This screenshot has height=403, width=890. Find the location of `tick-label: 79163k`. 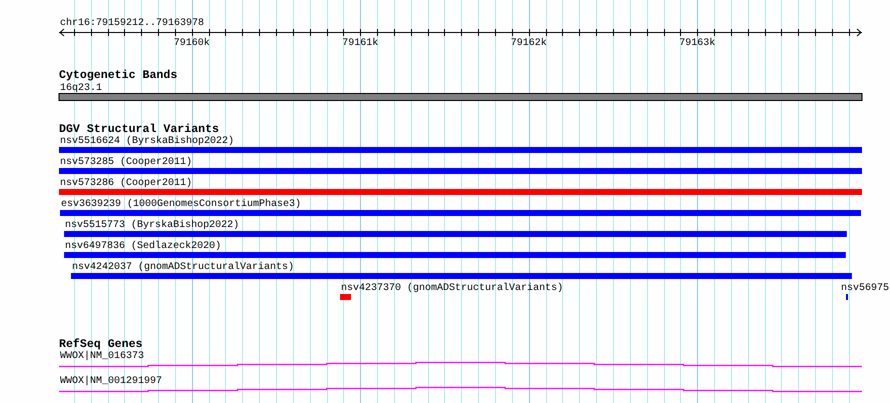

tick-label: 79163k is located at coordinates (697, 43).